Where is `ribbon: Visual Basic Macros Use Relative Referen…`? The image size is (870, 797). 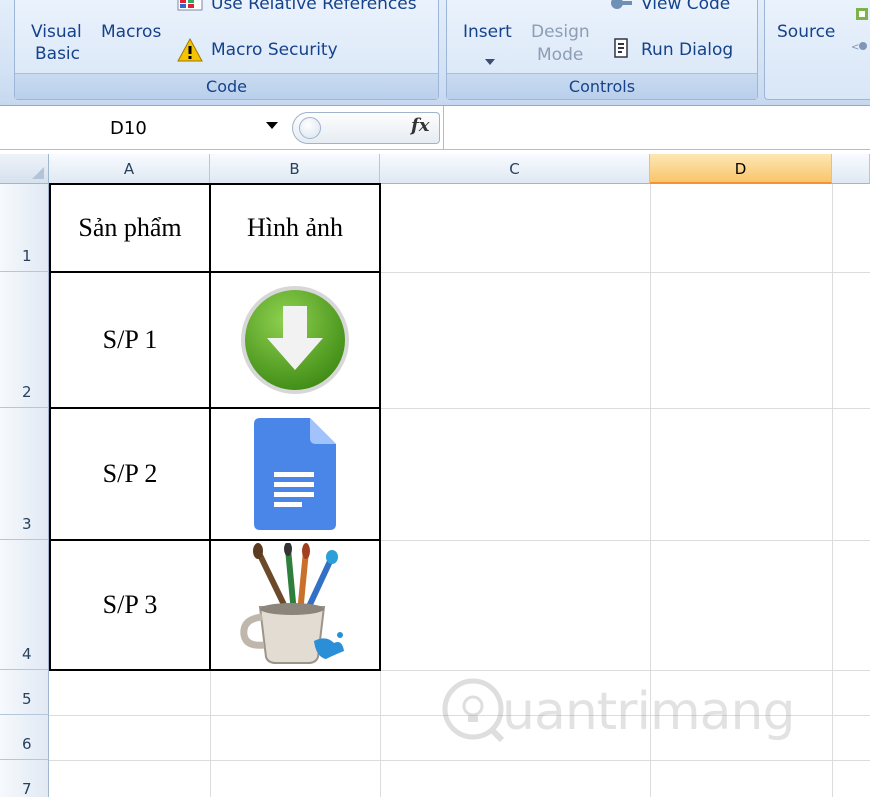
ribbon: Visual Basic Macros Use Relative Referen… is located at coordinates (435, 53).